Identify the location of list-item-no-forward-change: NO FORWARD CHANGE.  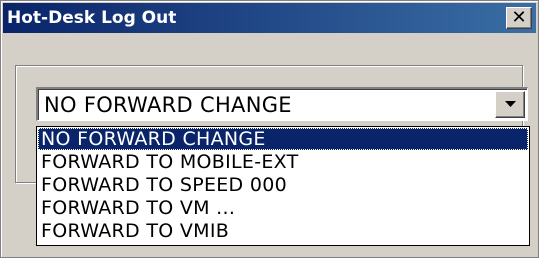
(283, 139).